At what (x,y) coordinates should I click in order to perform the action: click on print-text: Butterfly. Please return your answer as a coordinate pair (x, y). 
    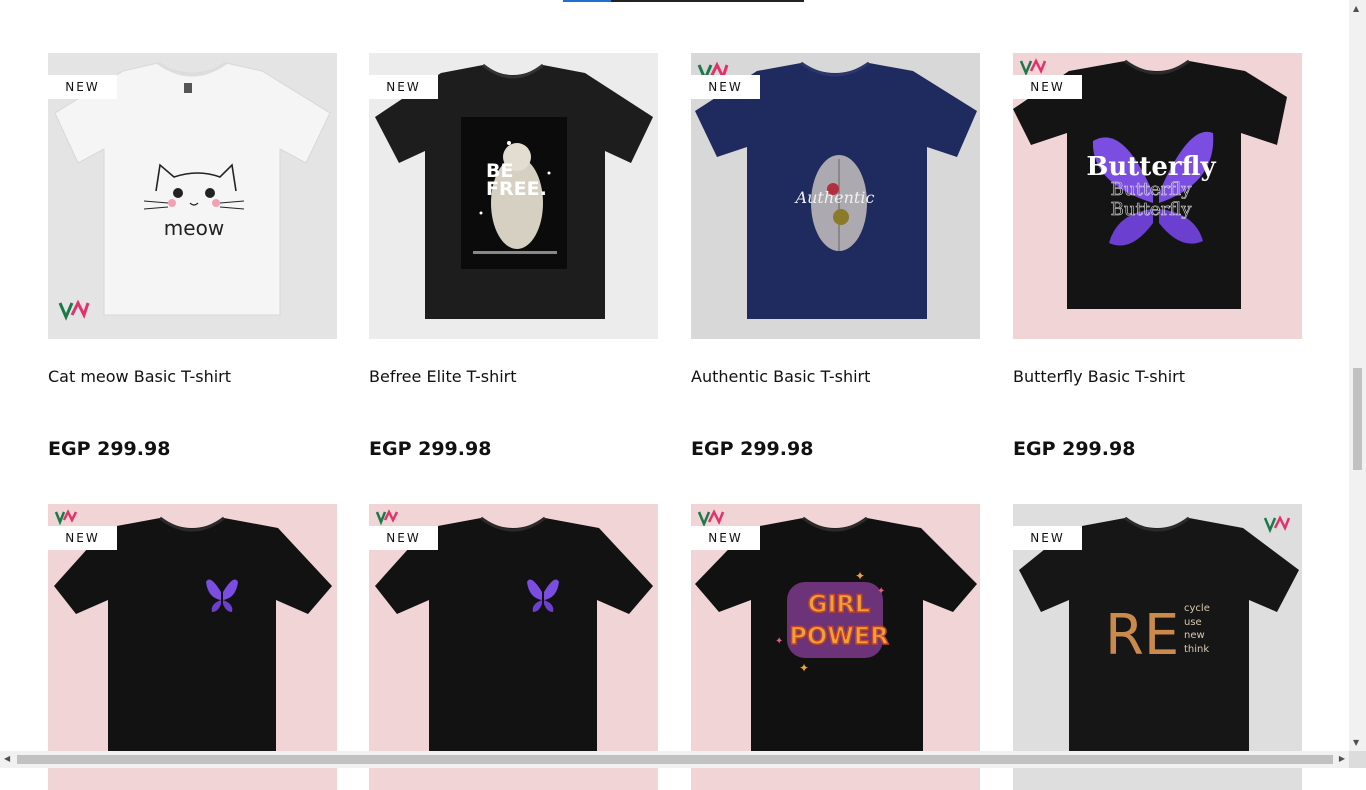
    Looking at the image, I should click on (1151, 167).